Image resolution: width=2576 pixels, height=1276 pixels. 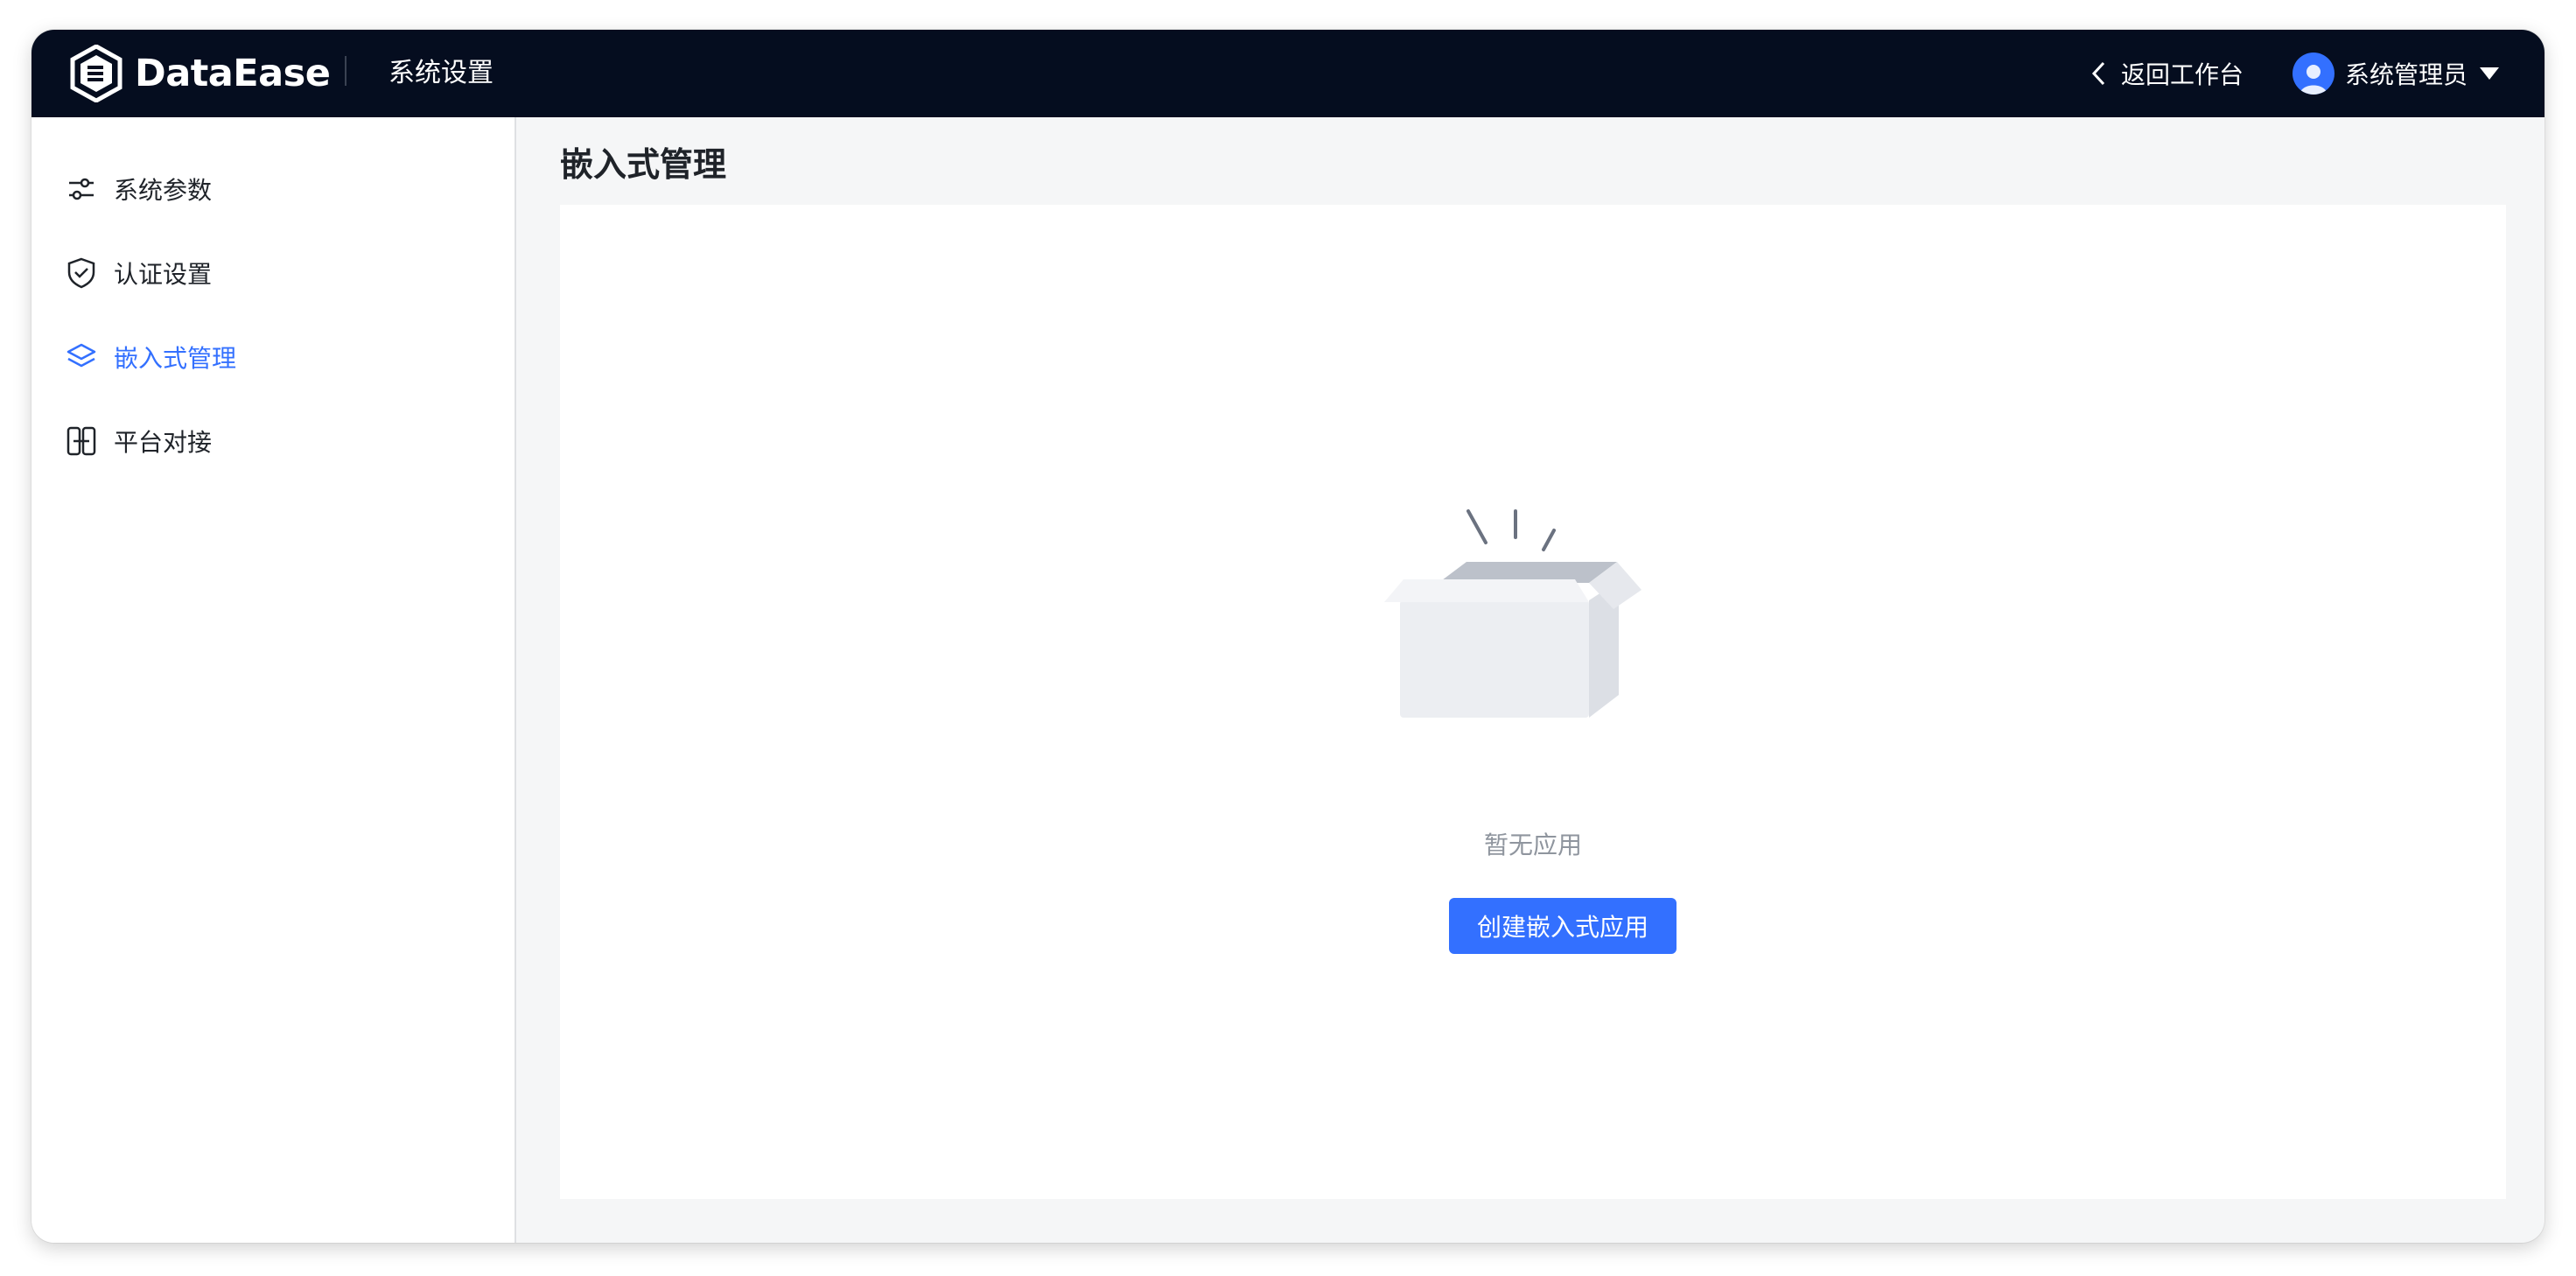 I want to click on layers-icon, so click(x=81, y=357).